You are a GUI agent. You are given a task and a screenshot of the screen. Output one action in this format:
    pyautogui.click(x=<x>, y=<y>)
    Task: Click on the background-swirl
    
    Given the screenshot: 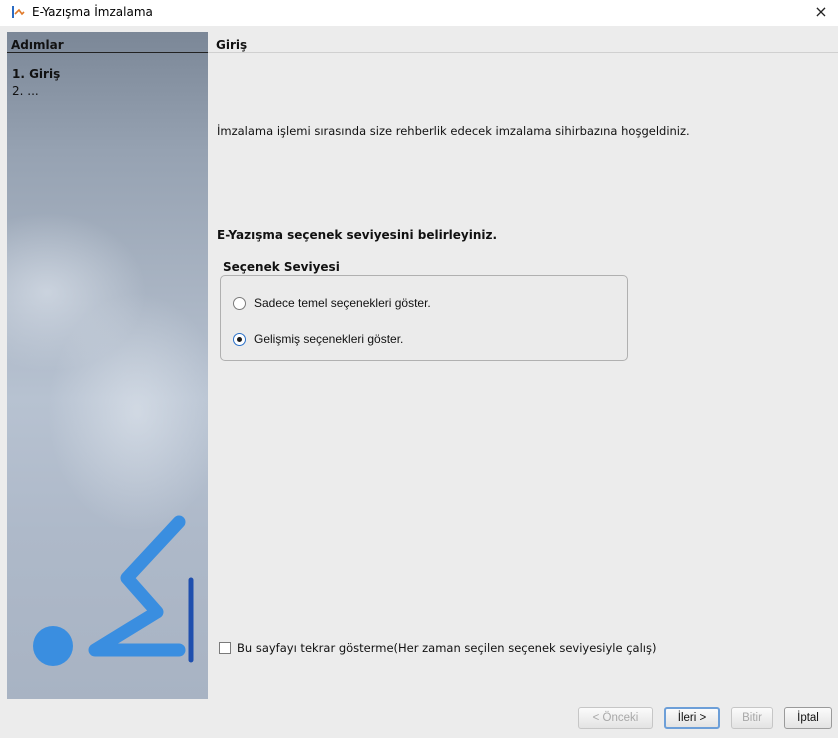 What is the action you would take?
    pyautogui.click(x=127, y=412)
    